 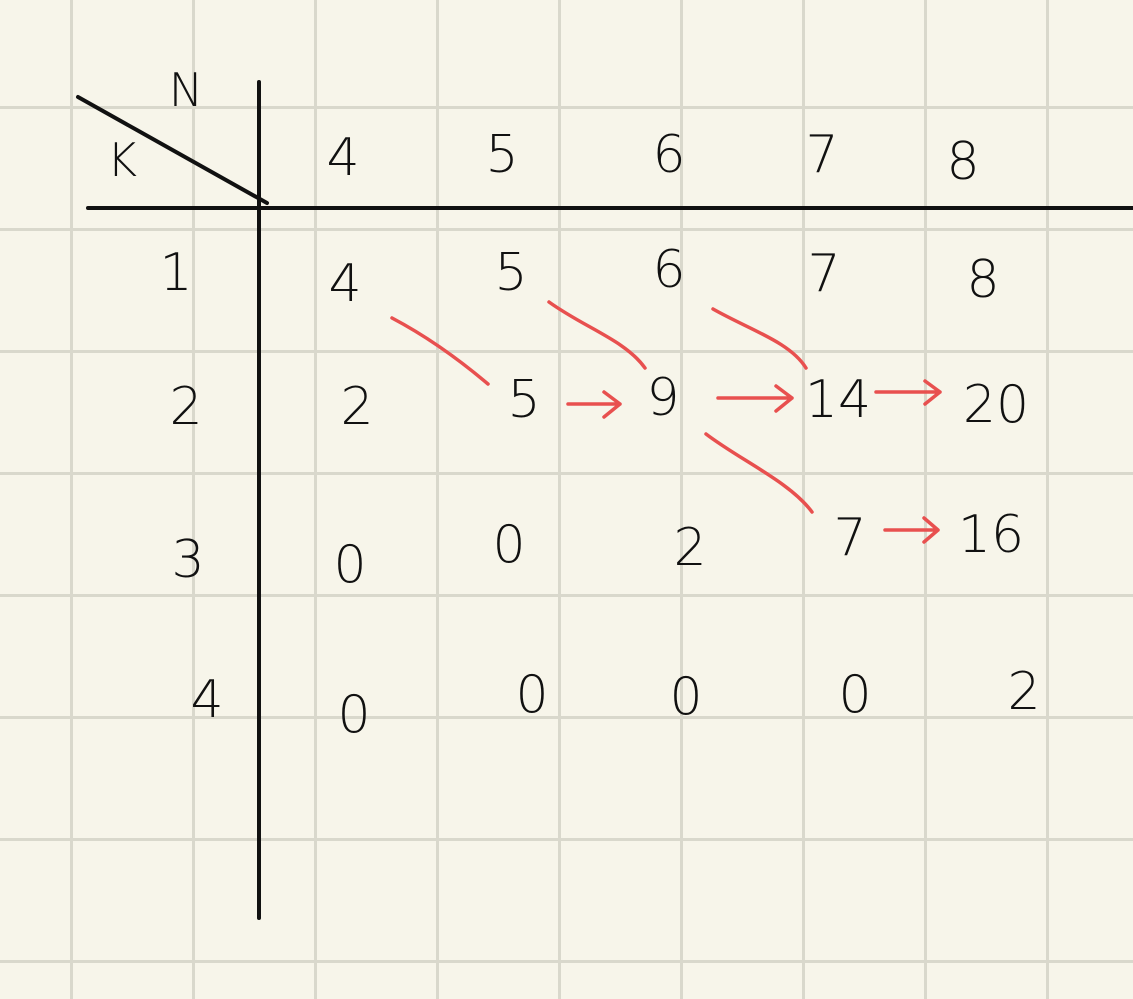 I want to click on column-header: 6, so click(x=669, y=155).